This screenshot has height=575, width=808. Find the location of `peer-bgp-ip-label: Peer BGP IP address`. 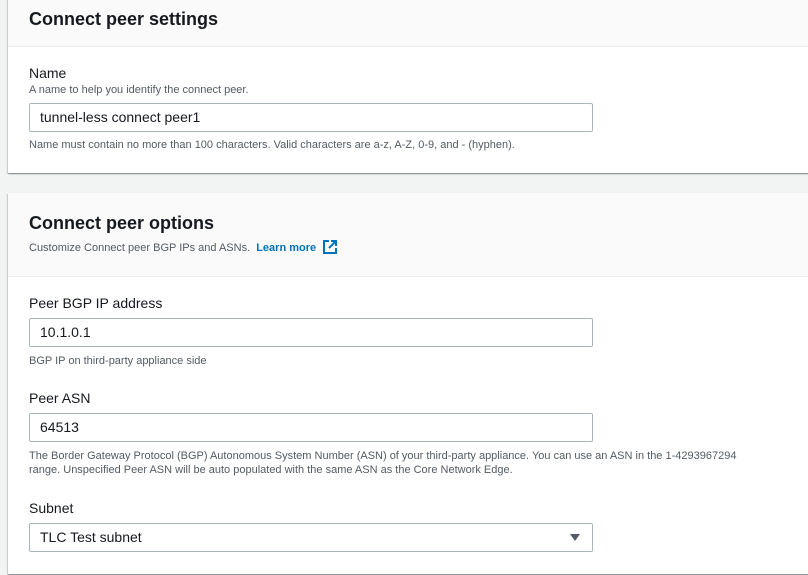

peer-bgp-ip-label: Peer BGP IP address is located at coordinates (96, 303).